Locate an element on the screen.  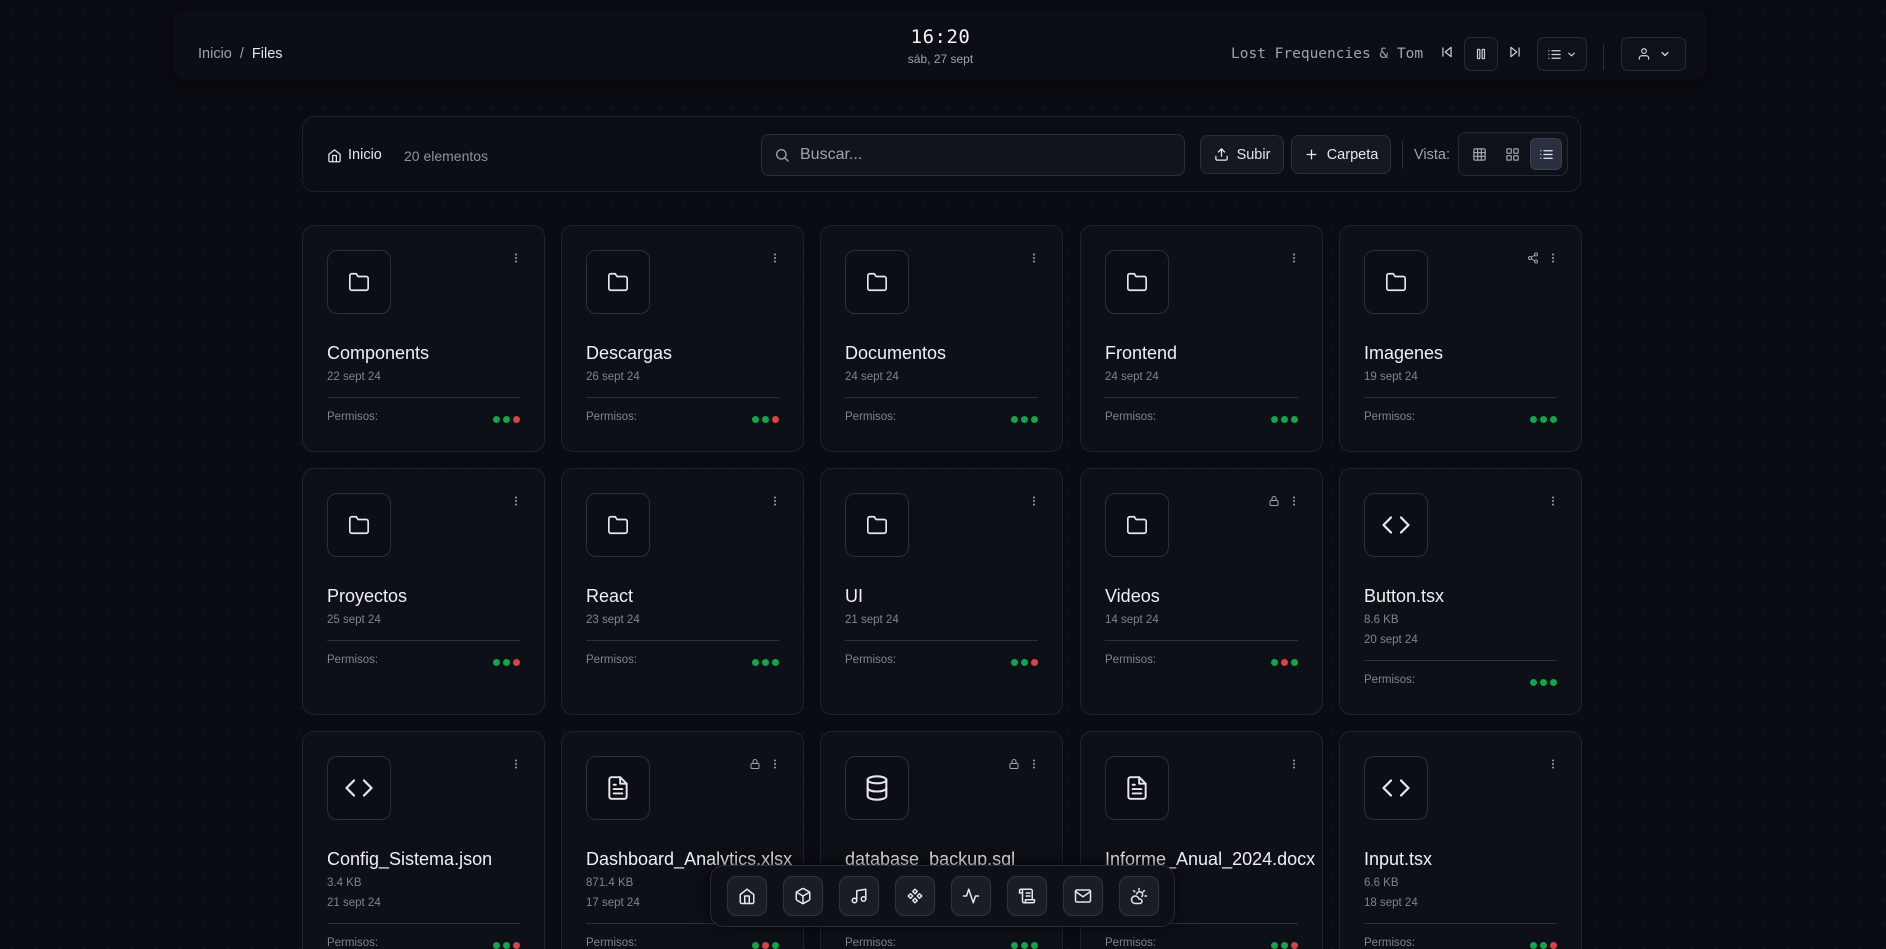
card-date: 14 sept 24 is located at coordinates (1132, 620).